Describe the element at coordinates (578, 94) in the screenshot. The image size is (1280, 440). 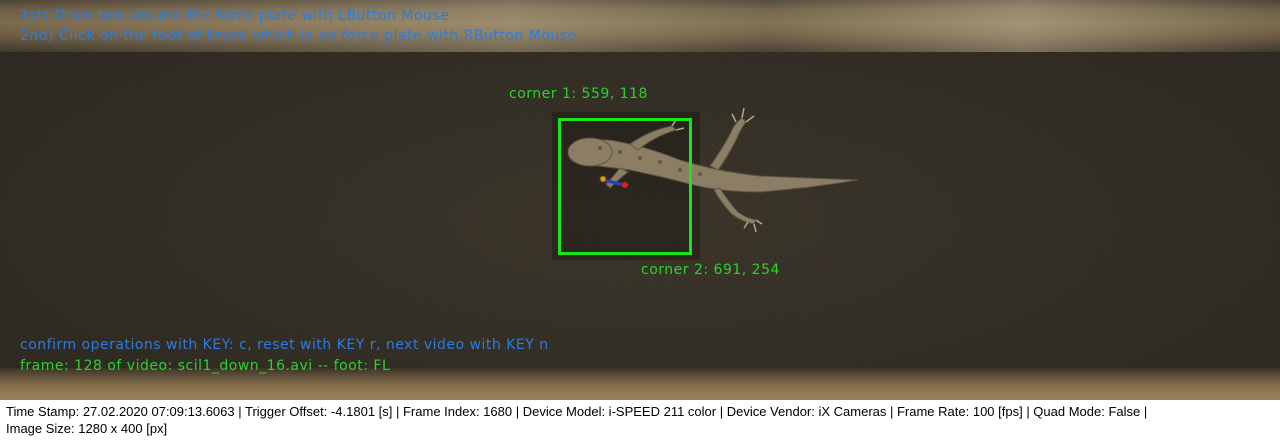
I see `corner-1-label: corner 1: 559, 118` at that location.